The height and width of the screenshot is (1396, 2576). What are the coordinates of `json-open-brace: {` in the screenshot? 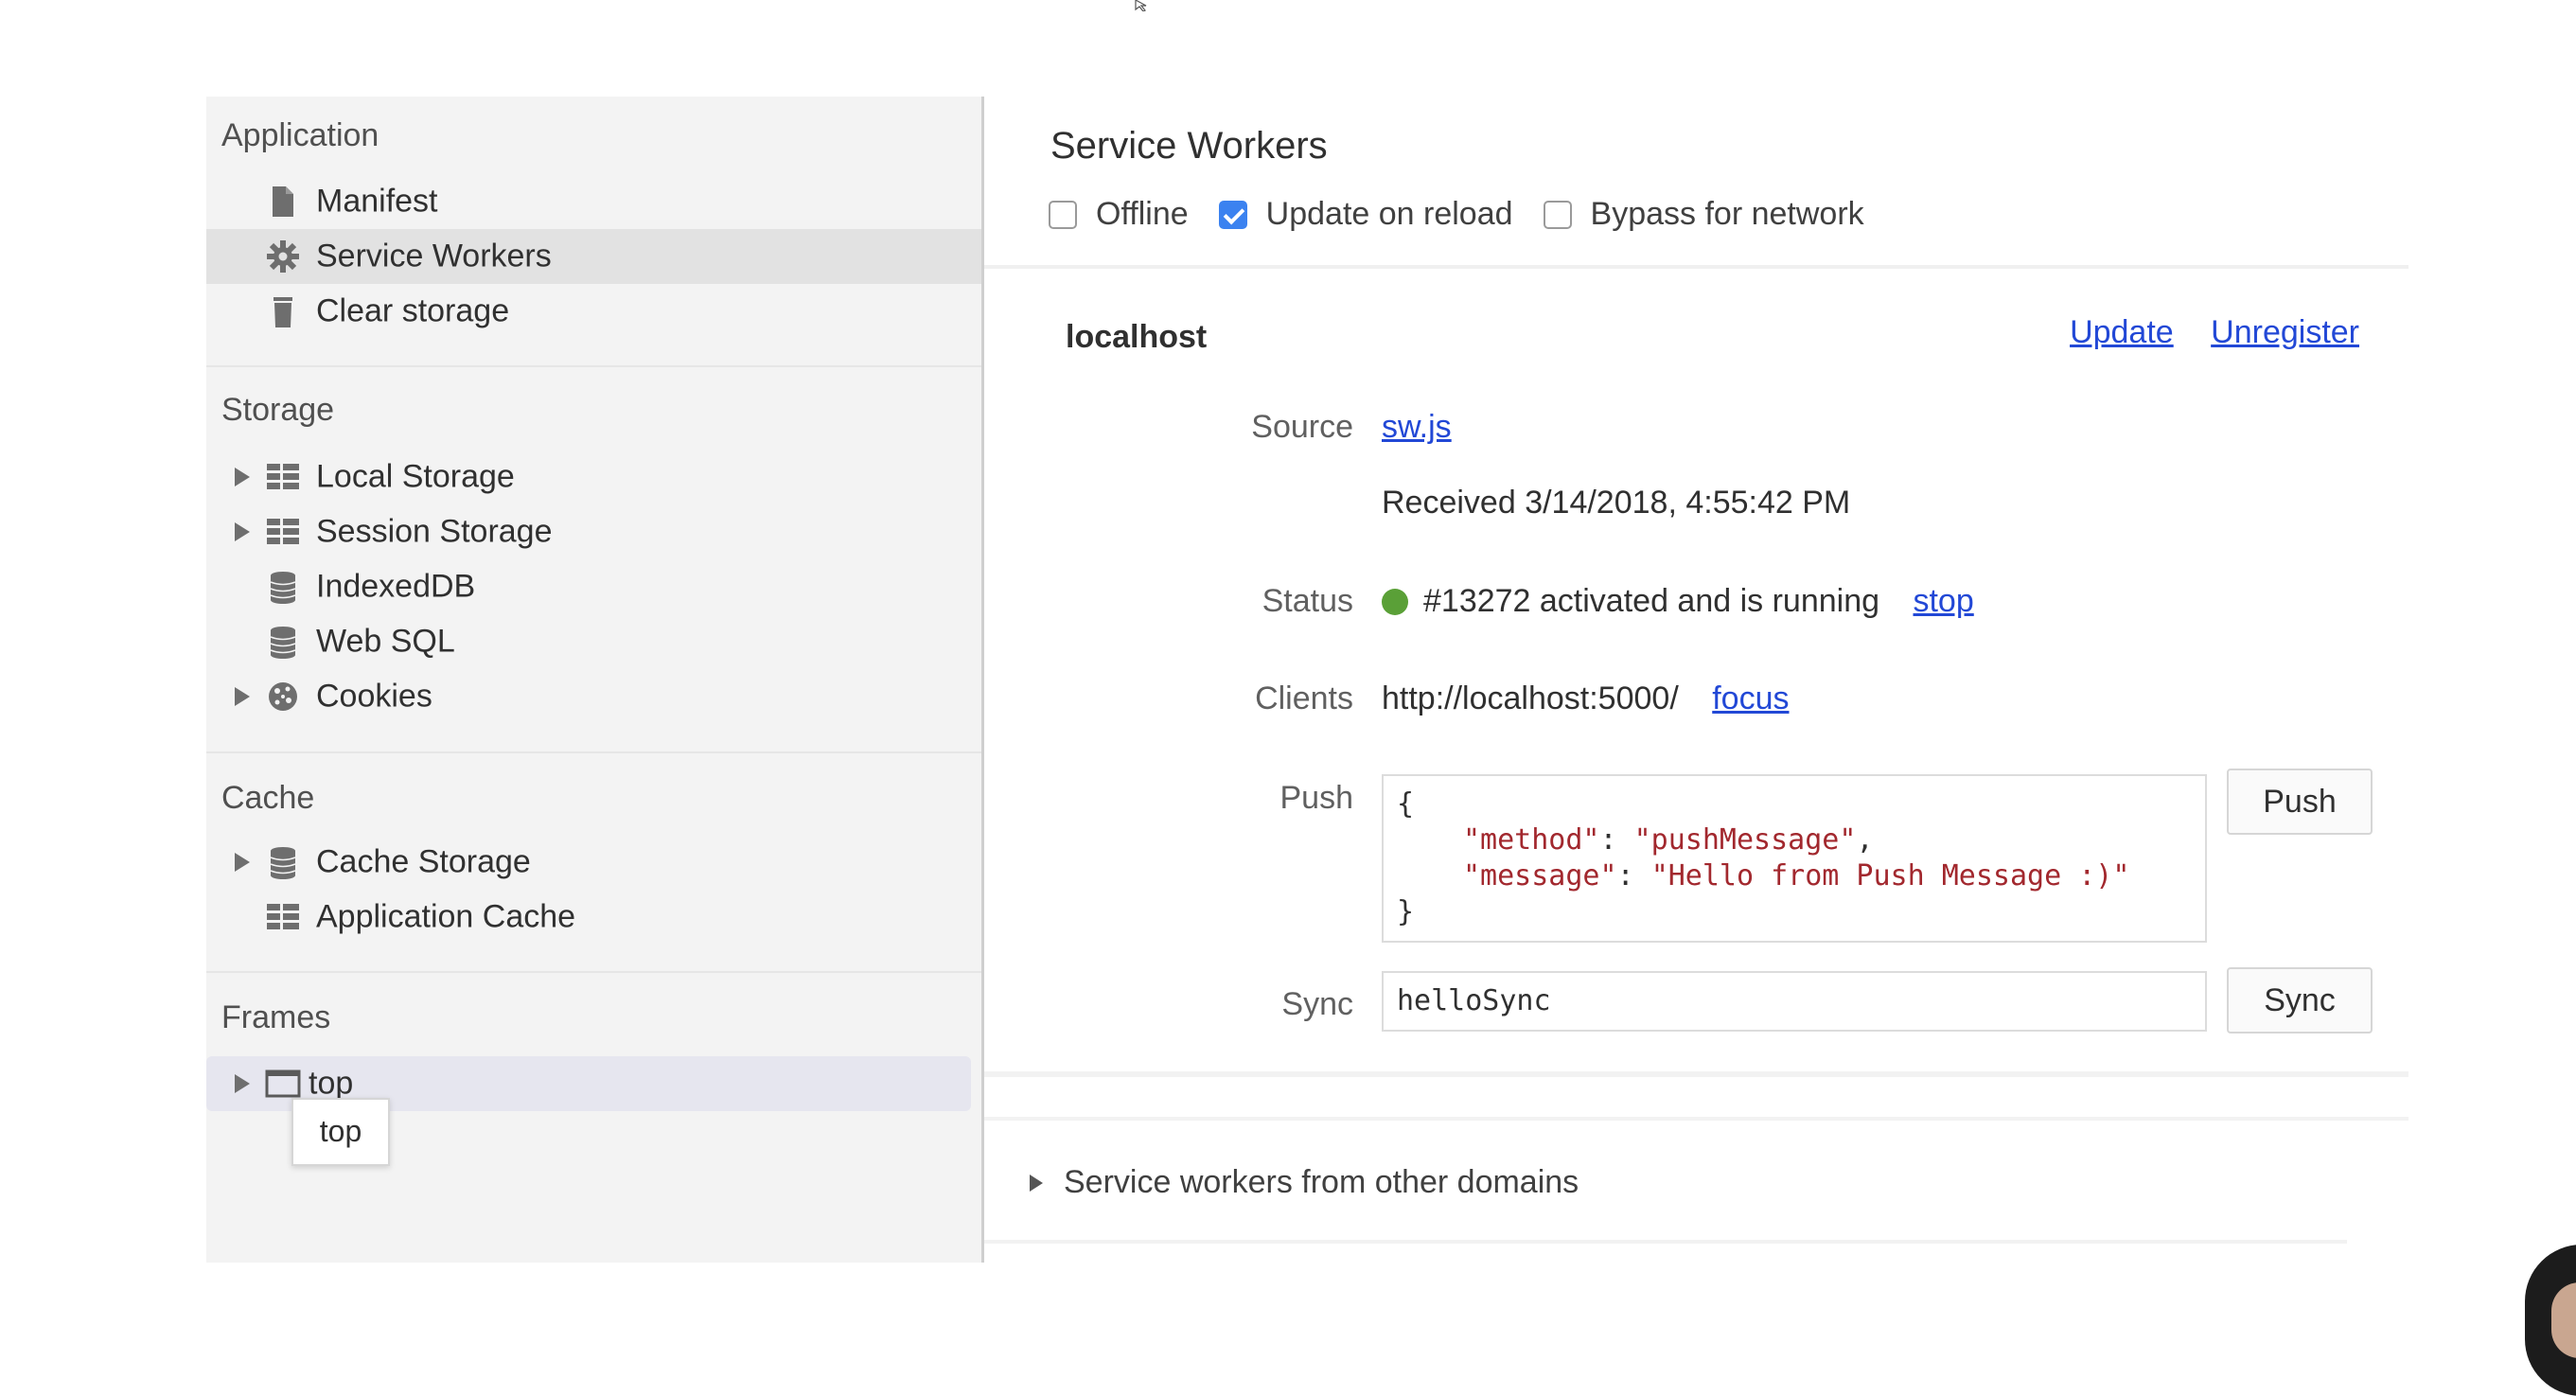 It's located at (1406, 804).